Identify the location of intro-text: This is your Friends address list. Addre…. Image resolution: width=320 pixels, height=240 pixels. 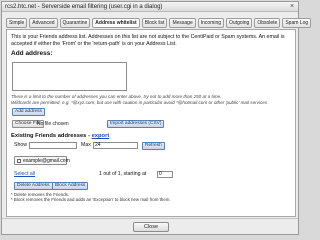
(148, 40).